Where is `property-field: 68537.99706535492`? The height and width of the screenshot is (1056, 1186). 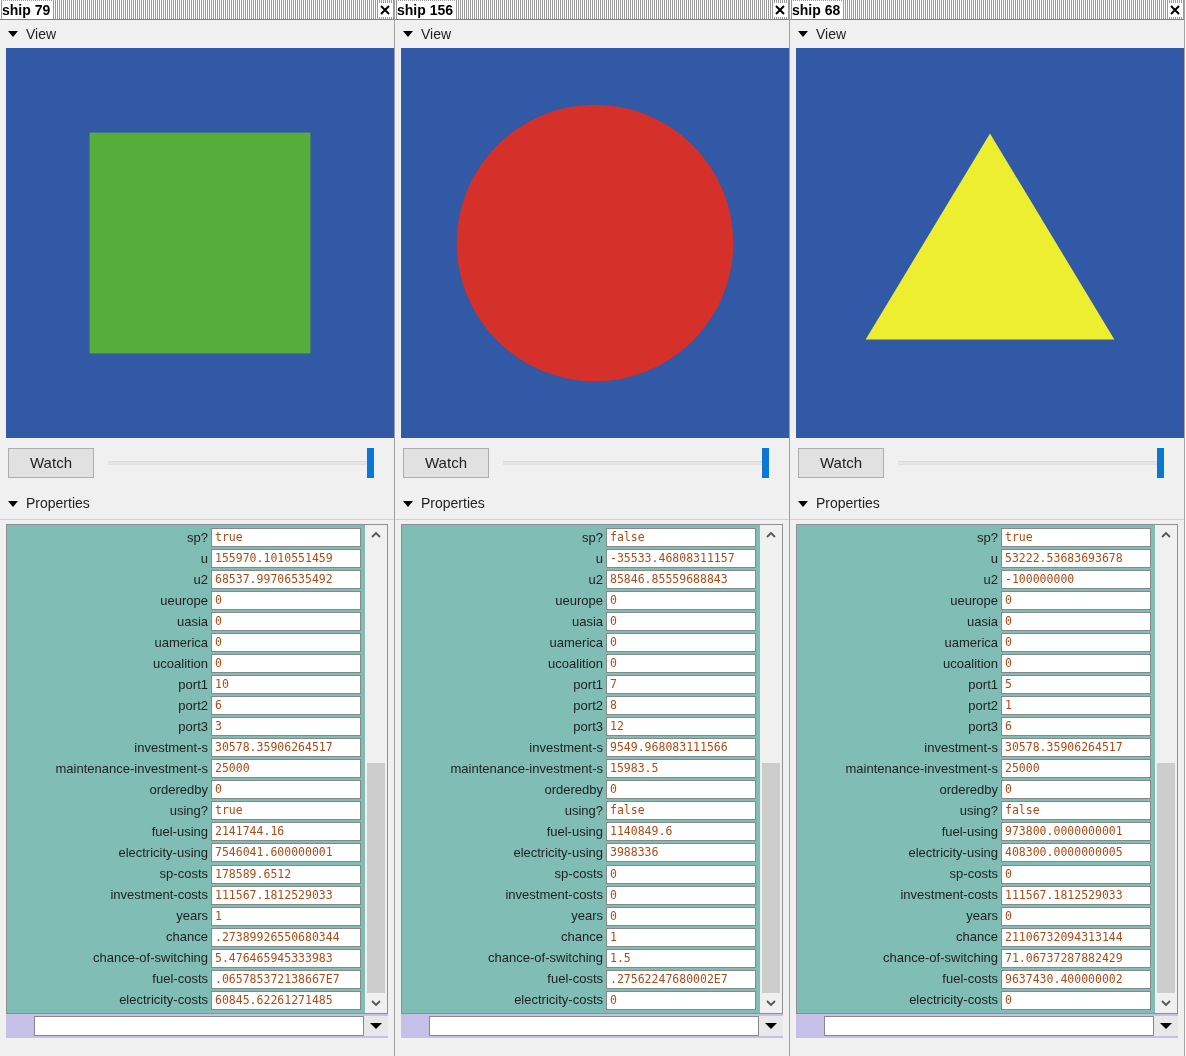 property-field: 68537.99706535492 is located at coordinates (286, 580).